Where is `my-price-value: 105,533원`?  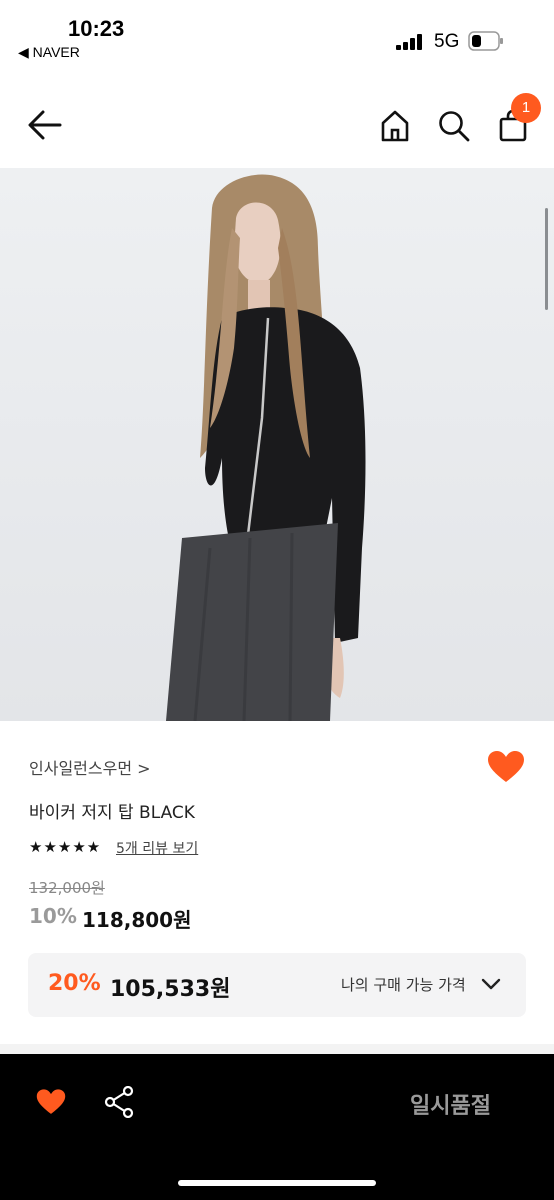 my-price-value: 105,533원 is located at coordinates (170, 989).